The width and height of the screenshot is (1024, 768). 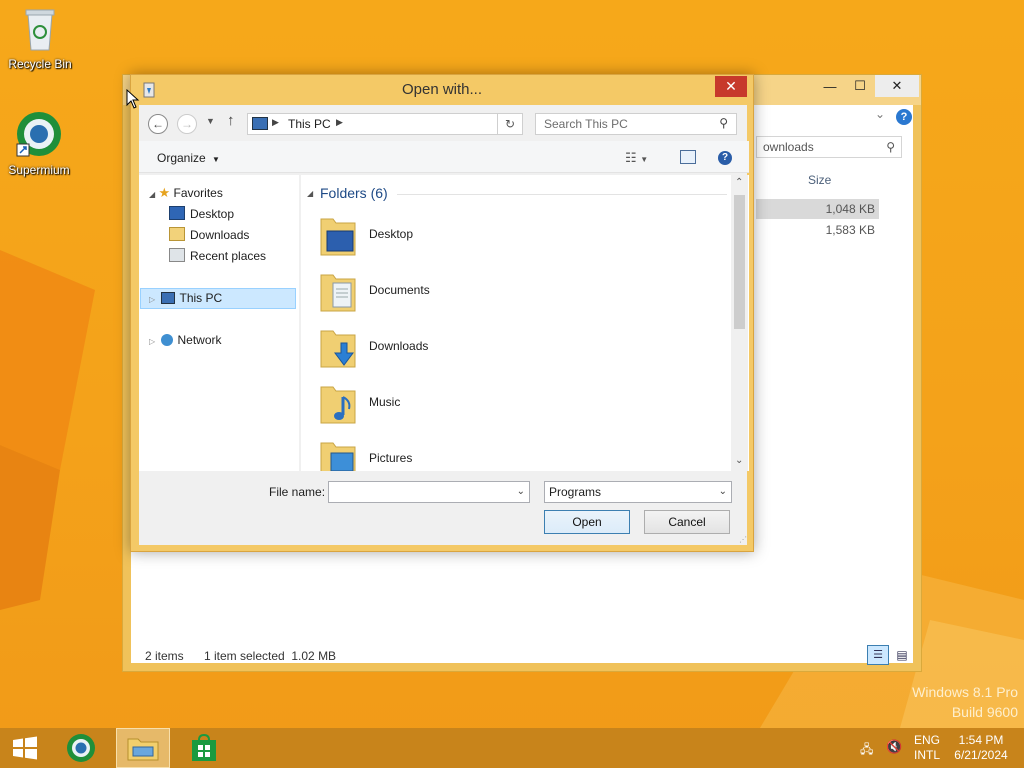 What do you see at coordinates (39, 143) in the screenshot?
I see `desktop-icon-supermium: Supermium` at bounding box center [39, 143].